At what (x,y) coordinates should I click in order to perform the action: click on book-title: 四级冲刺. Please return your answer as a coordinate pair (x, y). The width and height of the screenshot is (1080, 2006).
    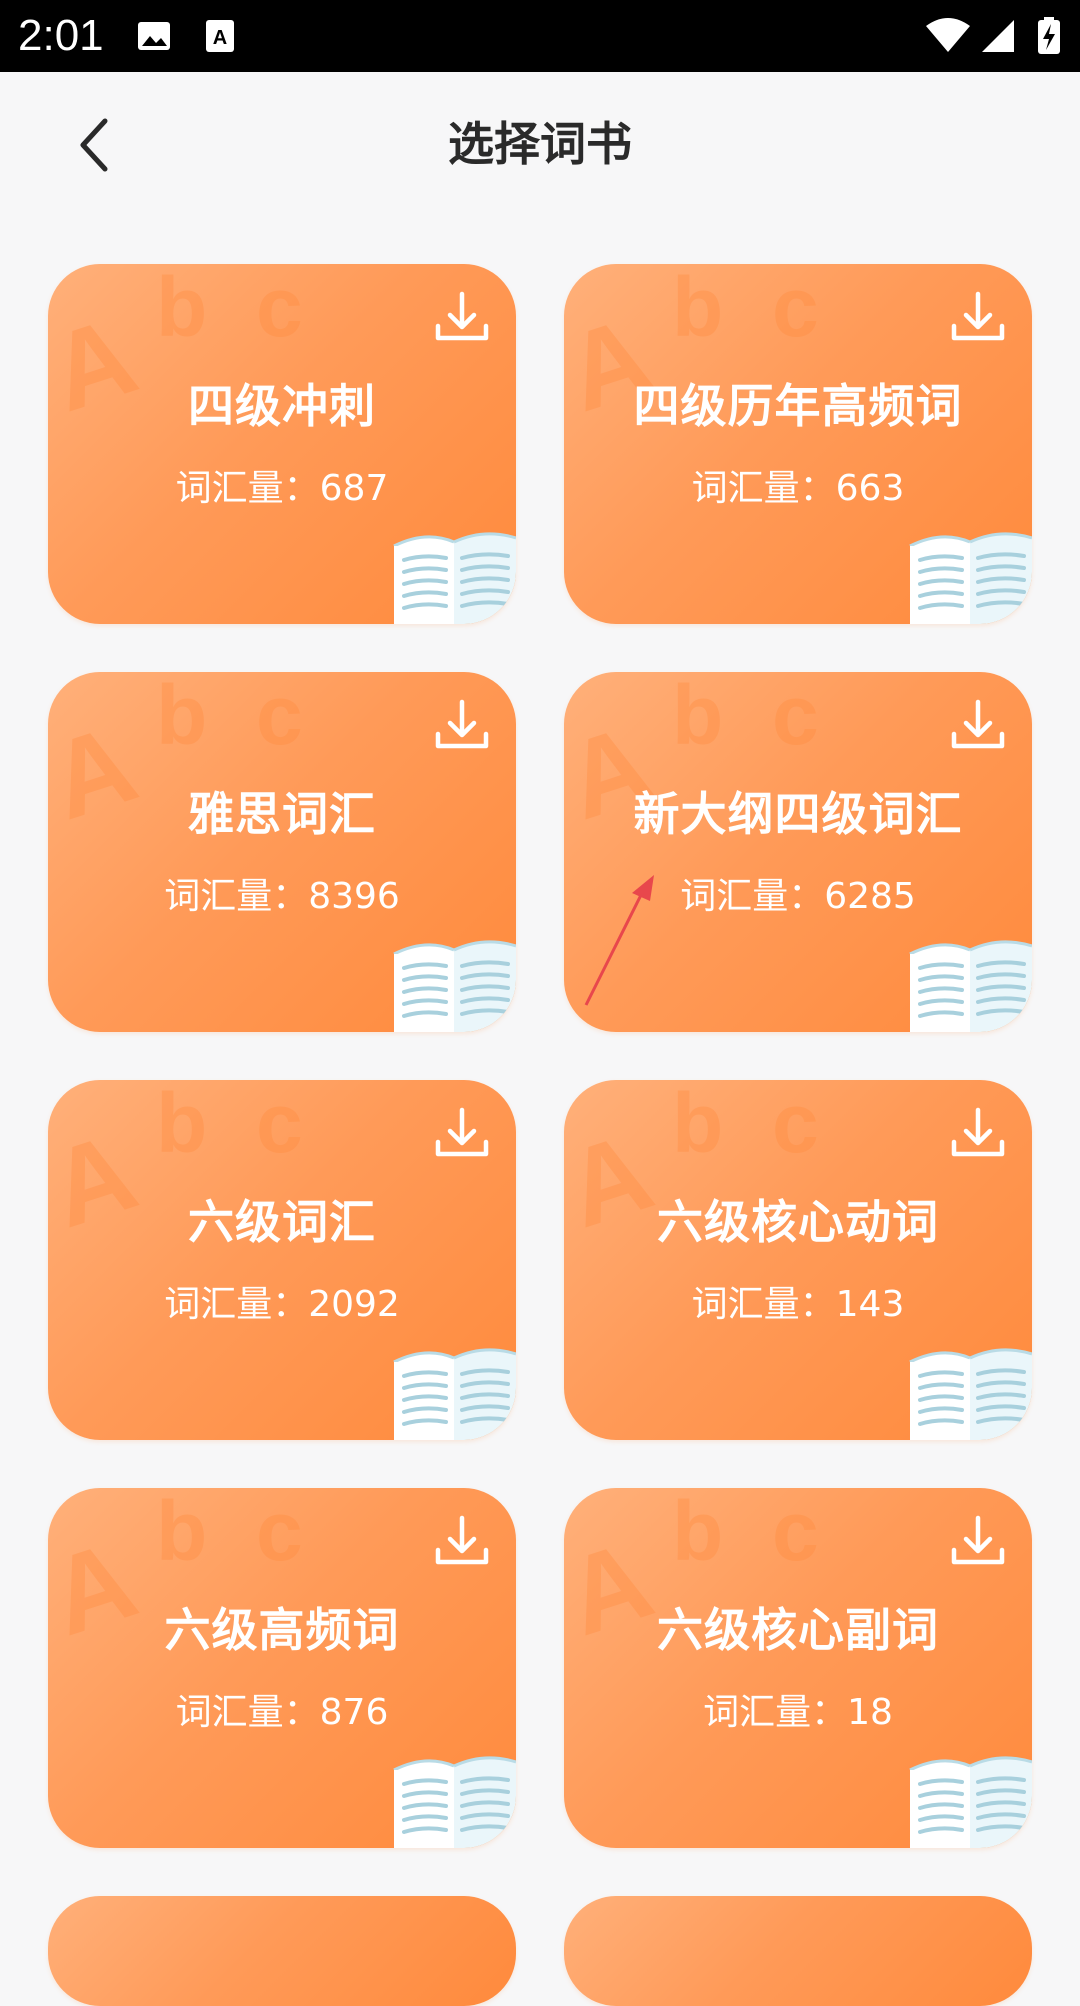
    Looking at the image, I should click on (282, 406).